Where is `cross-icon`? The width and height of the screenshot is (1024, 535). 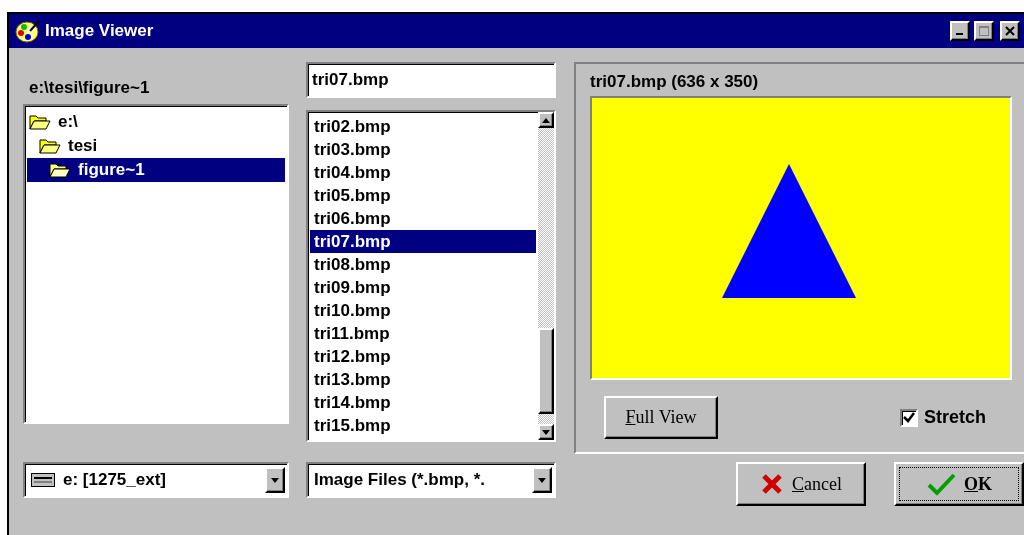 cross-icon is located at coordinates (772, 484).